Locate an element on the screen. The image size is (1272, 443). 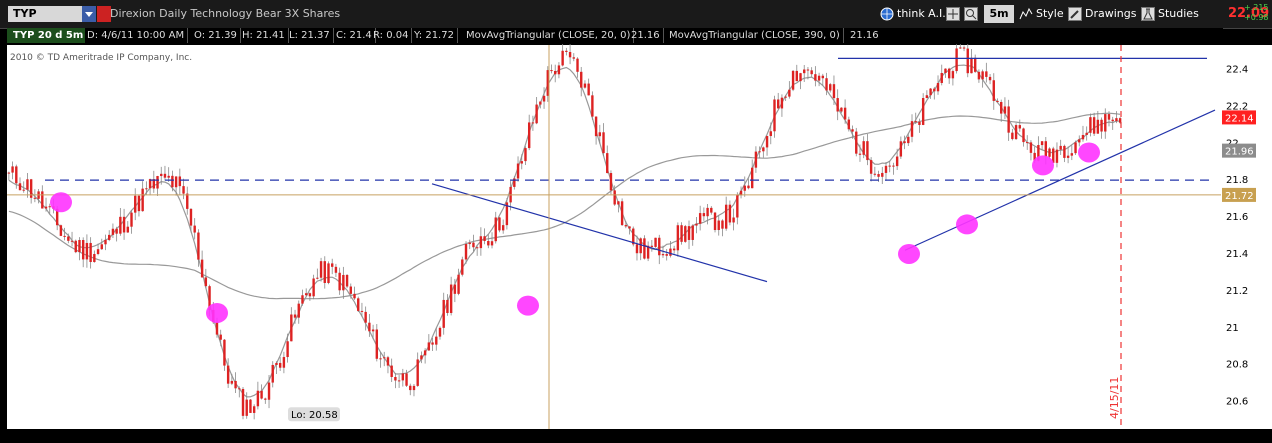
pencil-icon is located at coordinates (1075, 14).